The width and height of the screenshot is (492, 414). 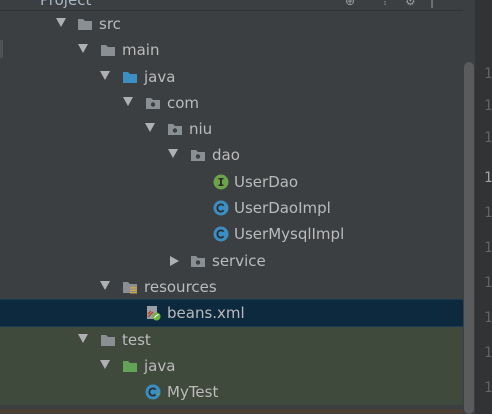 I want to click on bottom-edge, so click(x=235, y=411).